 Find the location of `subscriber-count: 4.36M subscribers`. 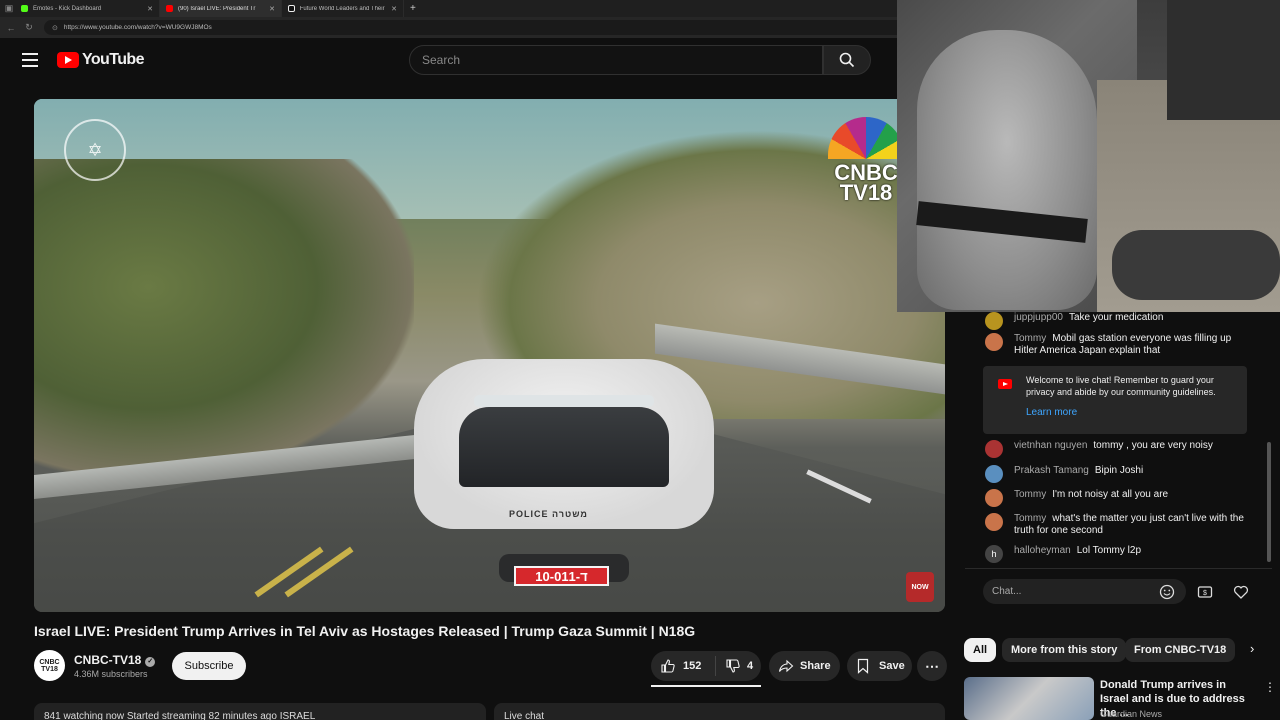

subscriber-count: 4.36M subscribers is located at coordinates (111, 674).